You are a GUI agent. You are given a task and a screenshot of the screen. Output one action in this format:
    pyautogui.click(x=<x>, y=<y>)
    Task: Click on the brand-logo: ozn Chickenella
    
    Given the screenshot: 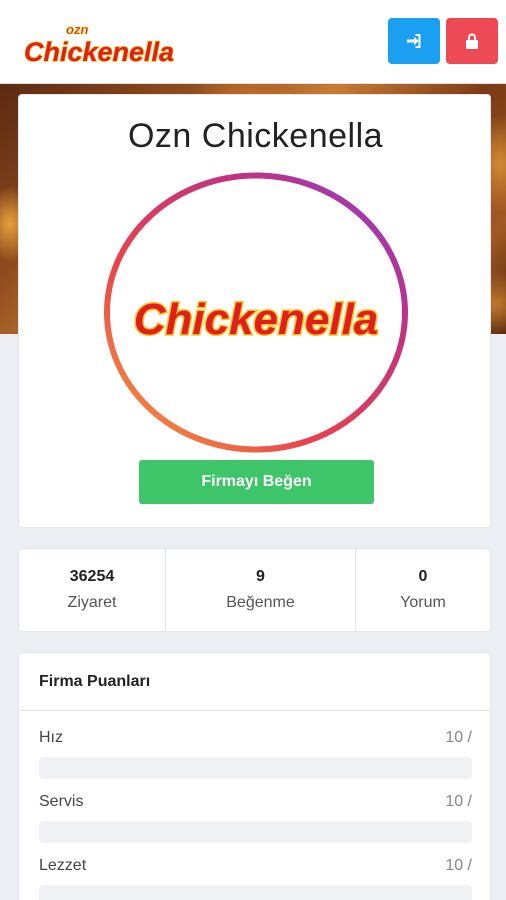 What is the action you would take?
    pyautogui.click(x=100, y=42)
    